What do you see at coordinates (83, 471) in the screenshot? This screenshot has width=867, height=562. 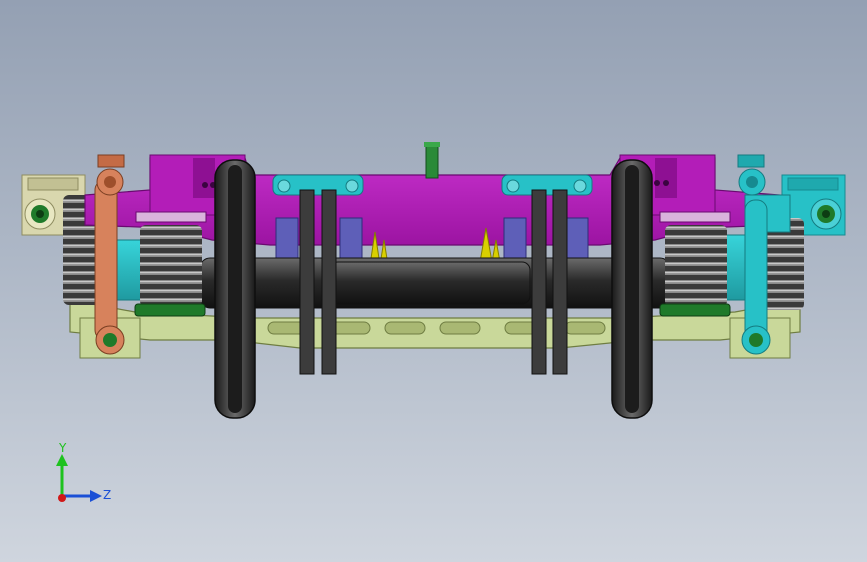 I see `axis-triad-icon: Y Z` at bounding box center [83, 471].